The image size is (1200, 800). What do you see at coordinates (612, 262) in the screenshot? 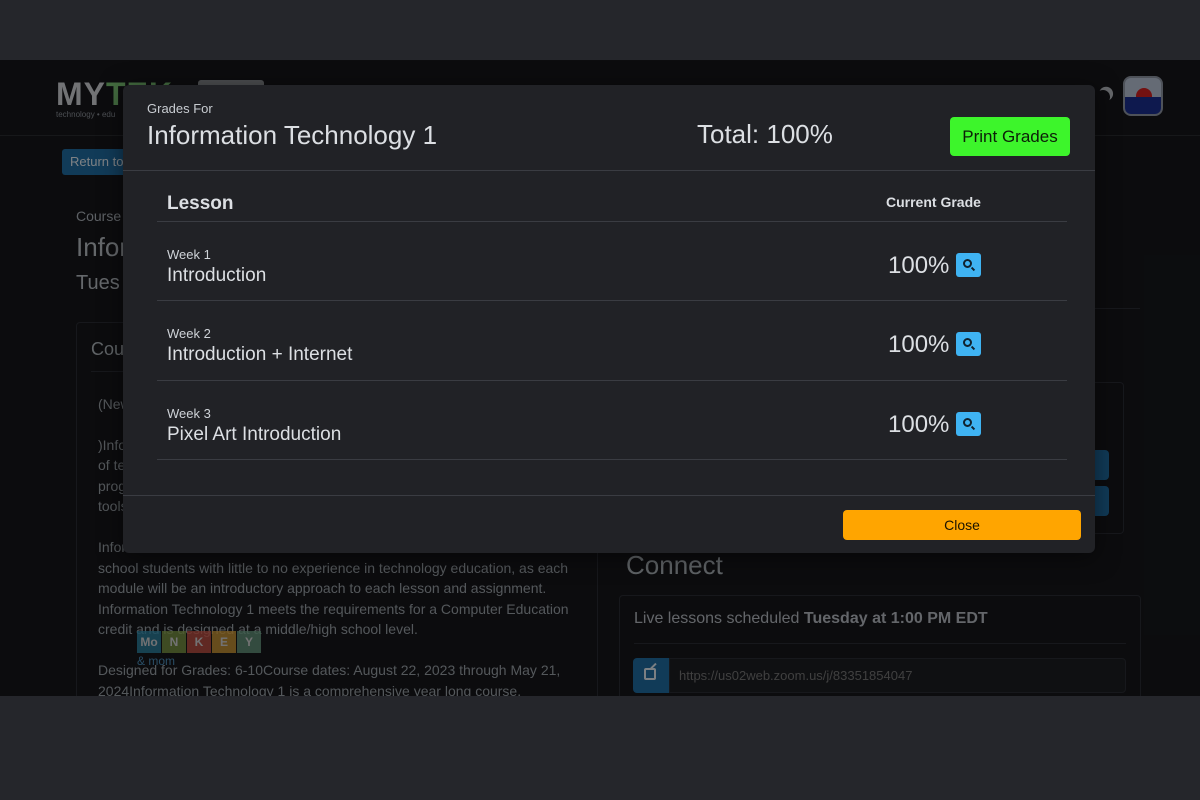
I see `table-row: Week 1 Introduction 100%` at bounding box center [612, 262].